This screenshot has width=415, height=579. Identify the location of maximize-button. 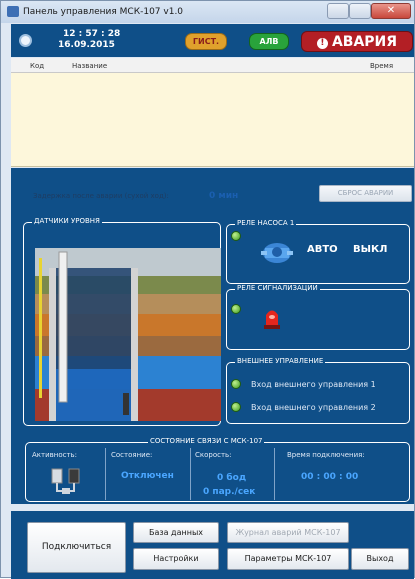
(360, 11).